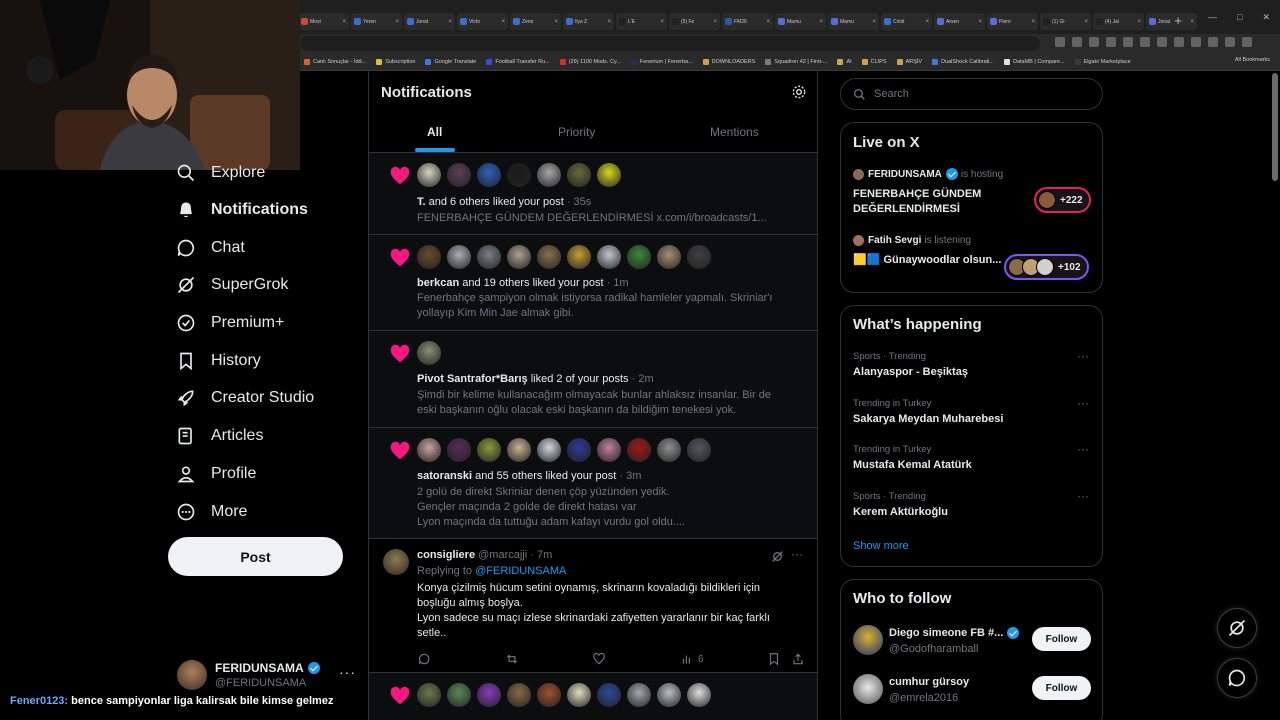 Image resolution: width=1280 pixels, height=720 pixels. Describe the element at coordinates (1111, 42) in the screenshot. I see `star-icon` at that location.